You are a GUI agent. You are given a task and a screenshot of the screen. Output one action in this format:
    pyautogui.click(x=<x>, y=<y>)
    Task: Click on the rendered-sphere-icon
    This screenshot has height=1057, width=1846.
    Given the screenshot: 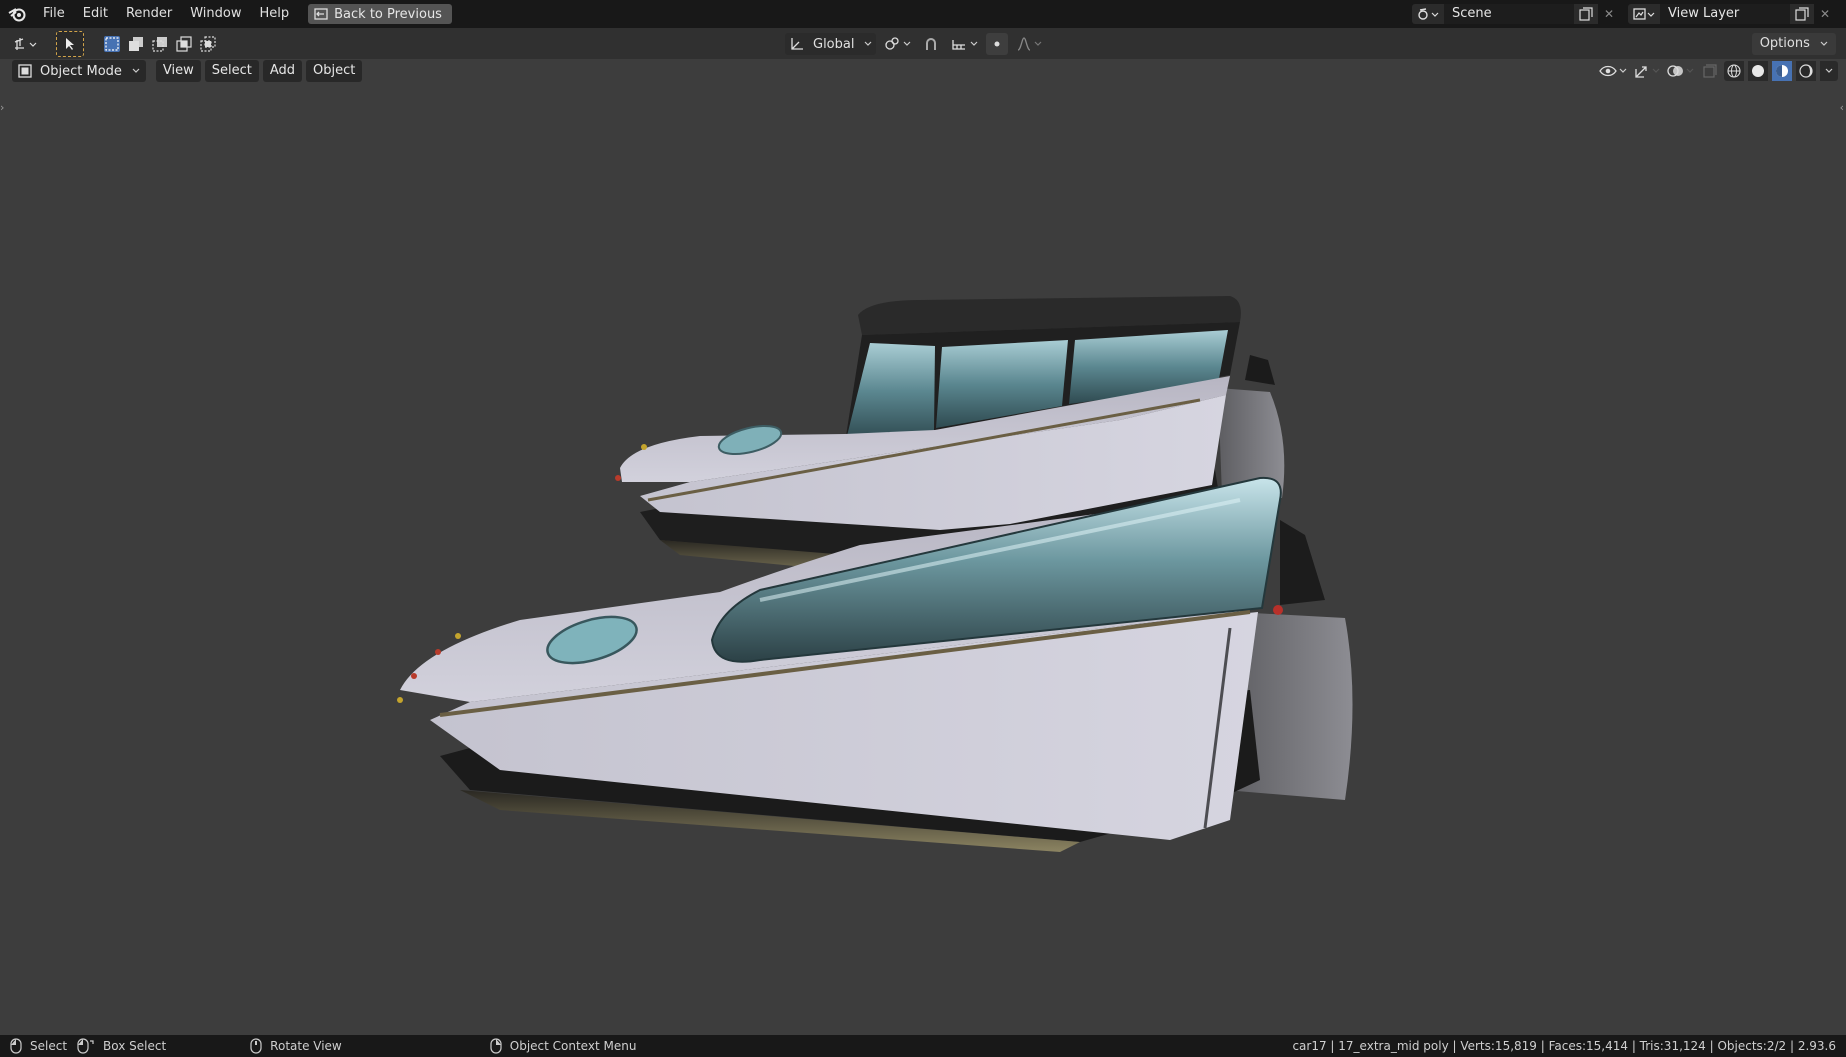 What is the action you would take?
    pyautogui.click(x=1806, y=71)
    